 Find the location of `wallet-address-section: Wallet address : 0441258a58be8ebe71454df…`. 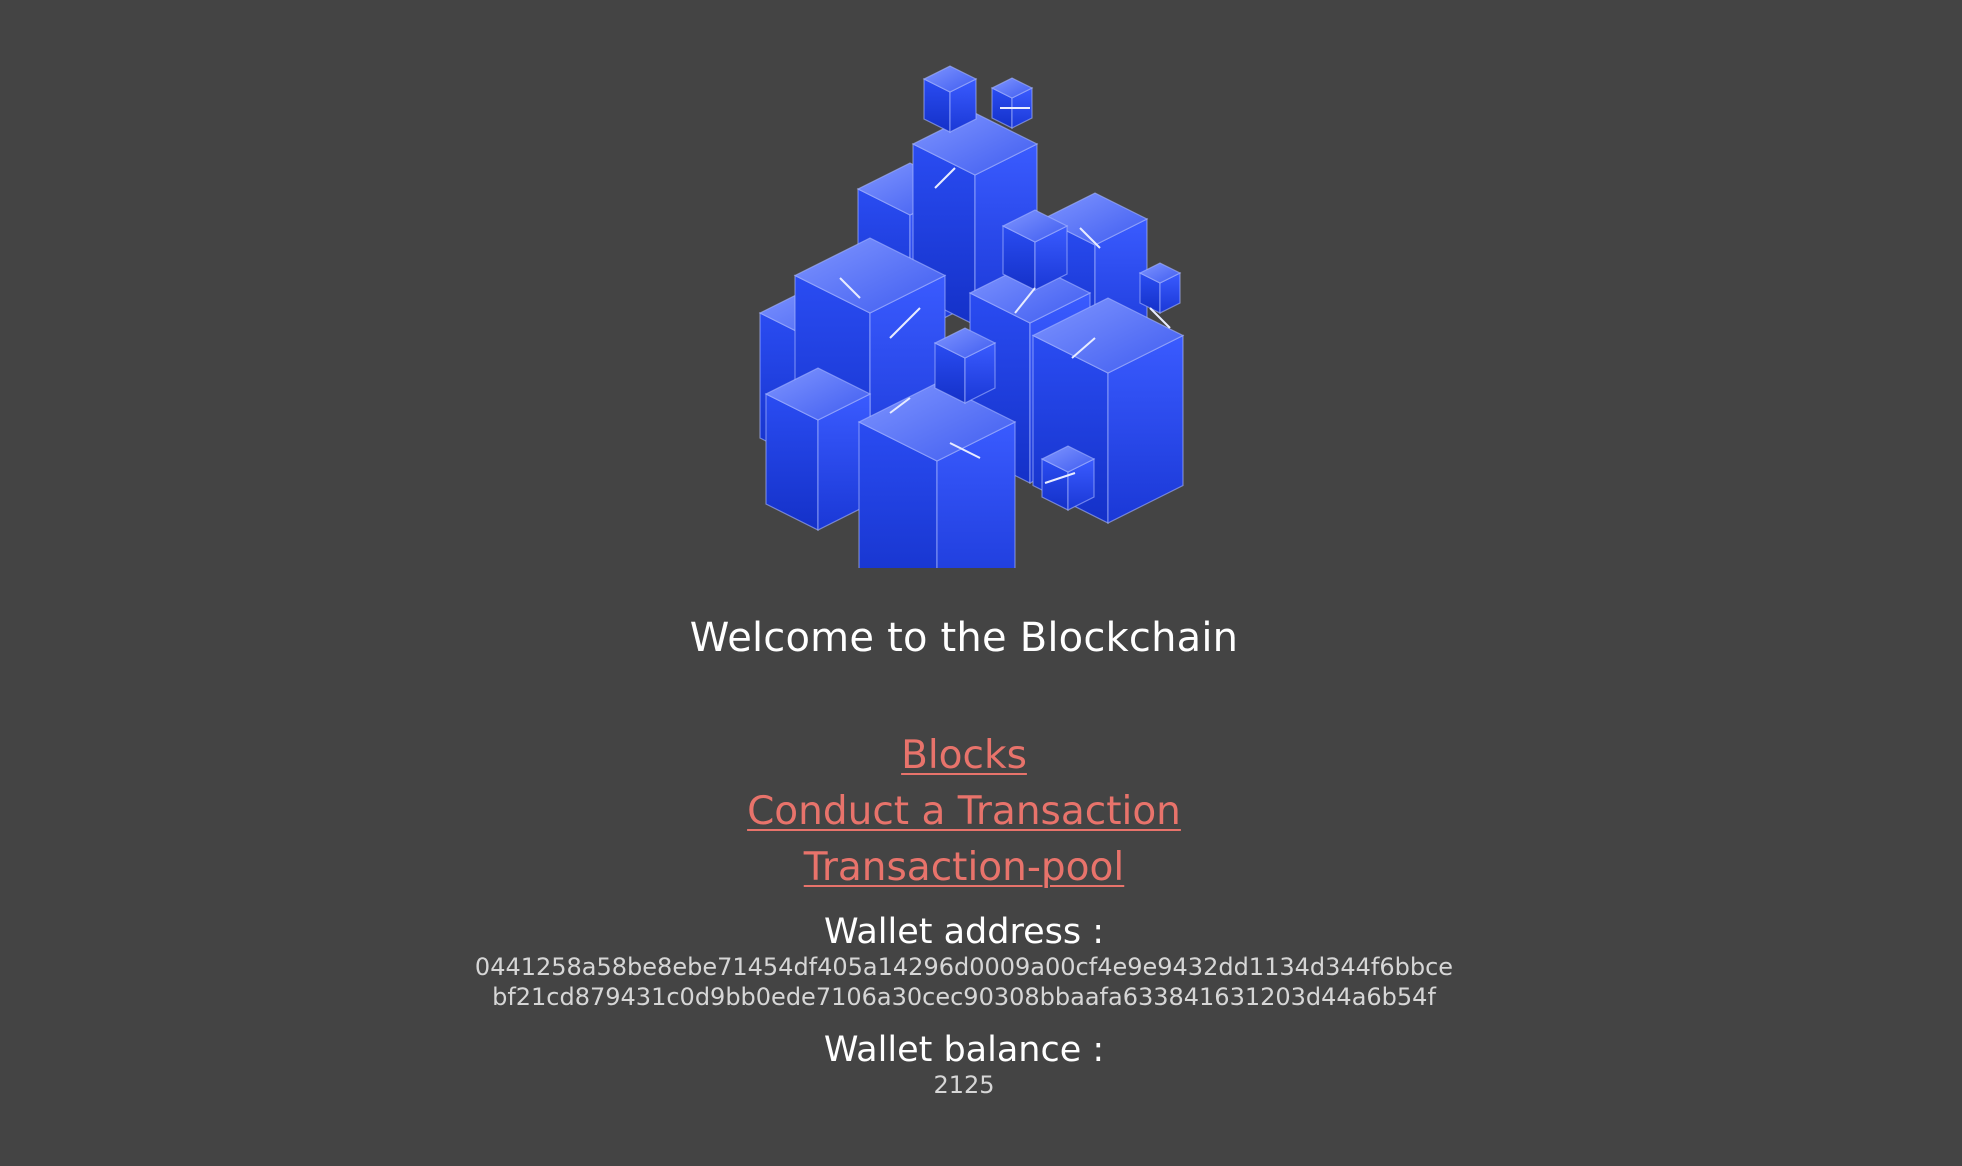

wallet-address-section: Wallet address : 0441258a58be8ebe71454df… is located at coordinates (964, 962).